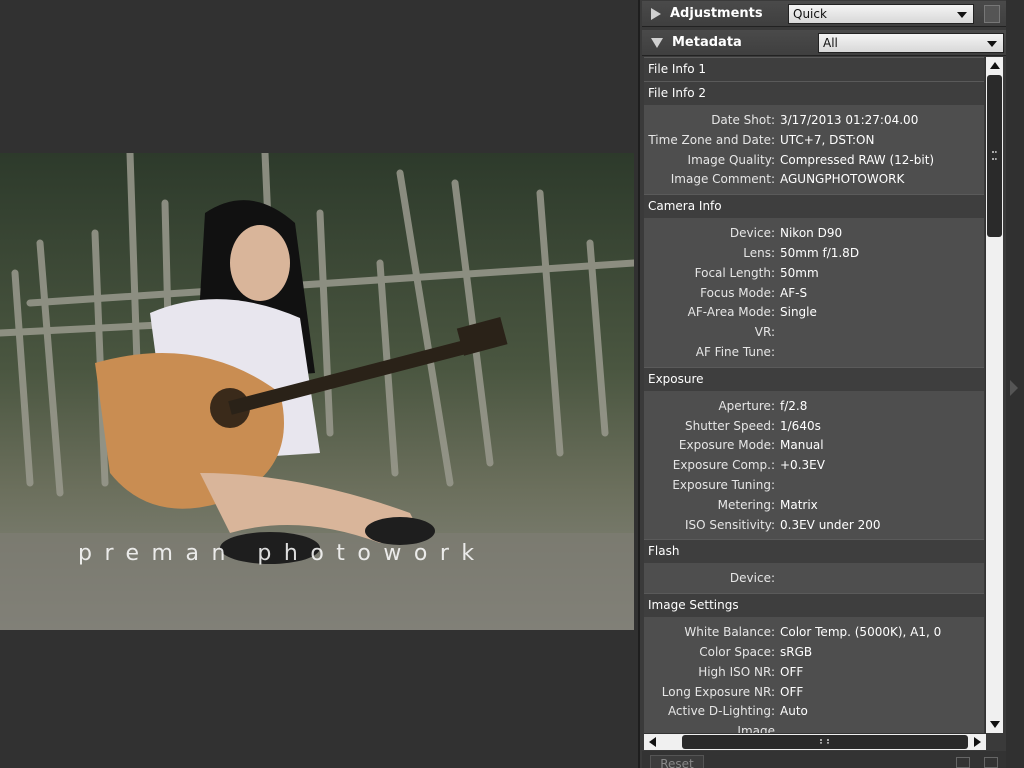  I want to click on metadata-row: Color Space: sRGB, so click(814, 653).